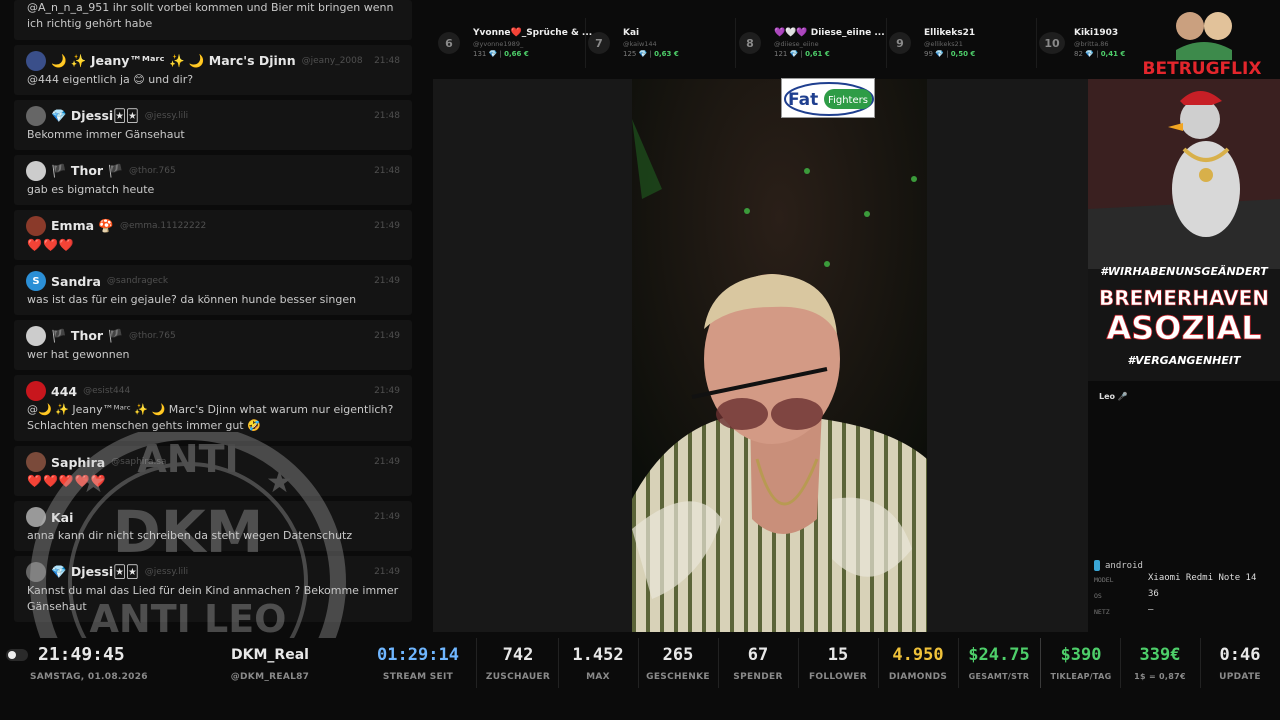 The width and height of the screenshot is (1280, 720). Describe the element at coordinates (213, 235) in the screenshot. I see `chat-message: Emma 🍄 @emma.11122222 21:49 ❤️❤️❤️` at that location.